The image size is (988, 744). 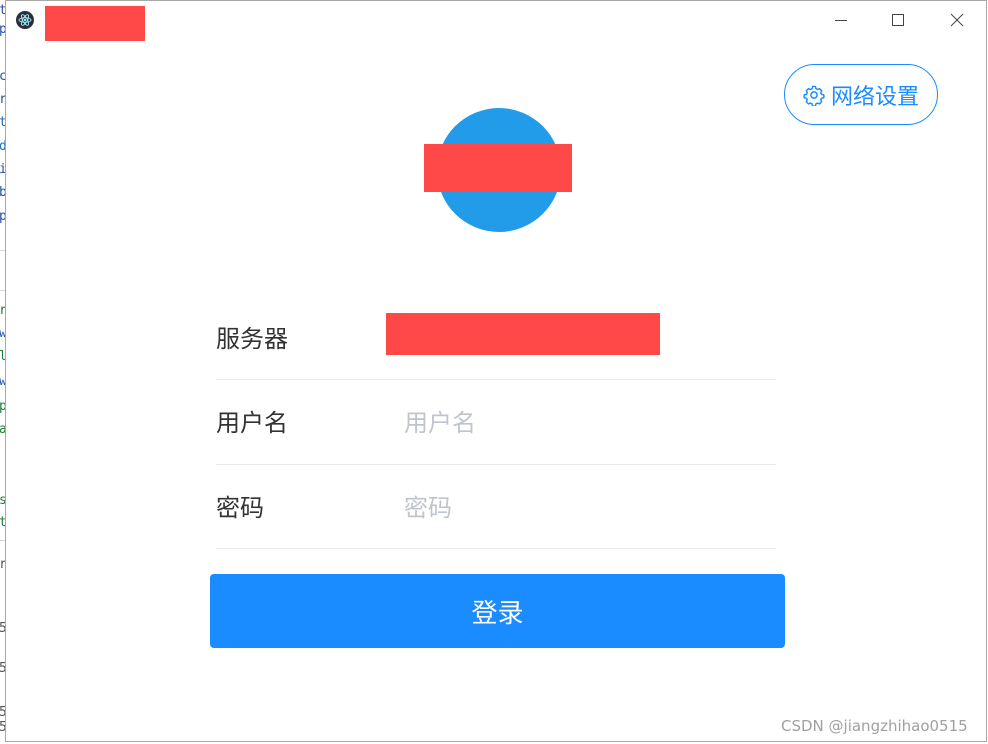 I want to click on username-label: 用户名, so click(x=252, y=423).